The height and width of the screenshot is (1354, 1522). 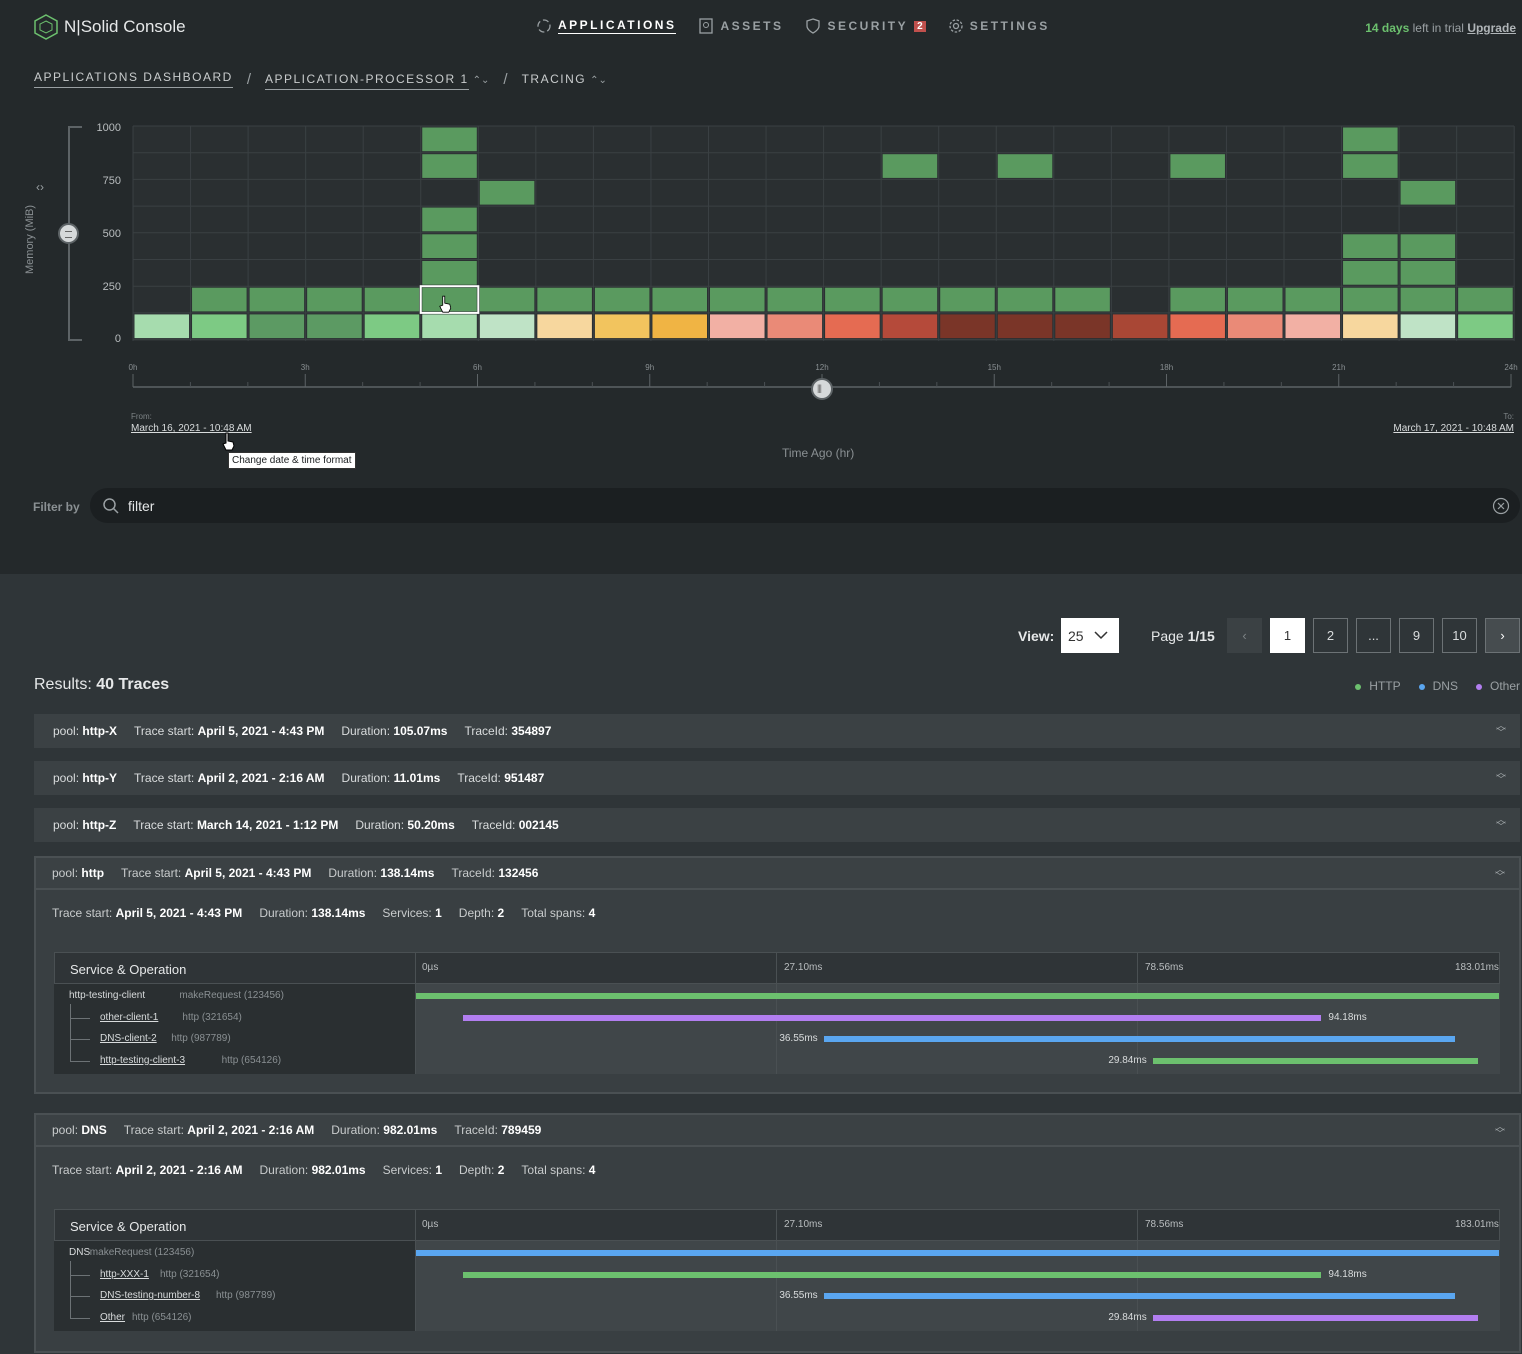 I want to click on clear-icon, so click(x=1501, y=506).